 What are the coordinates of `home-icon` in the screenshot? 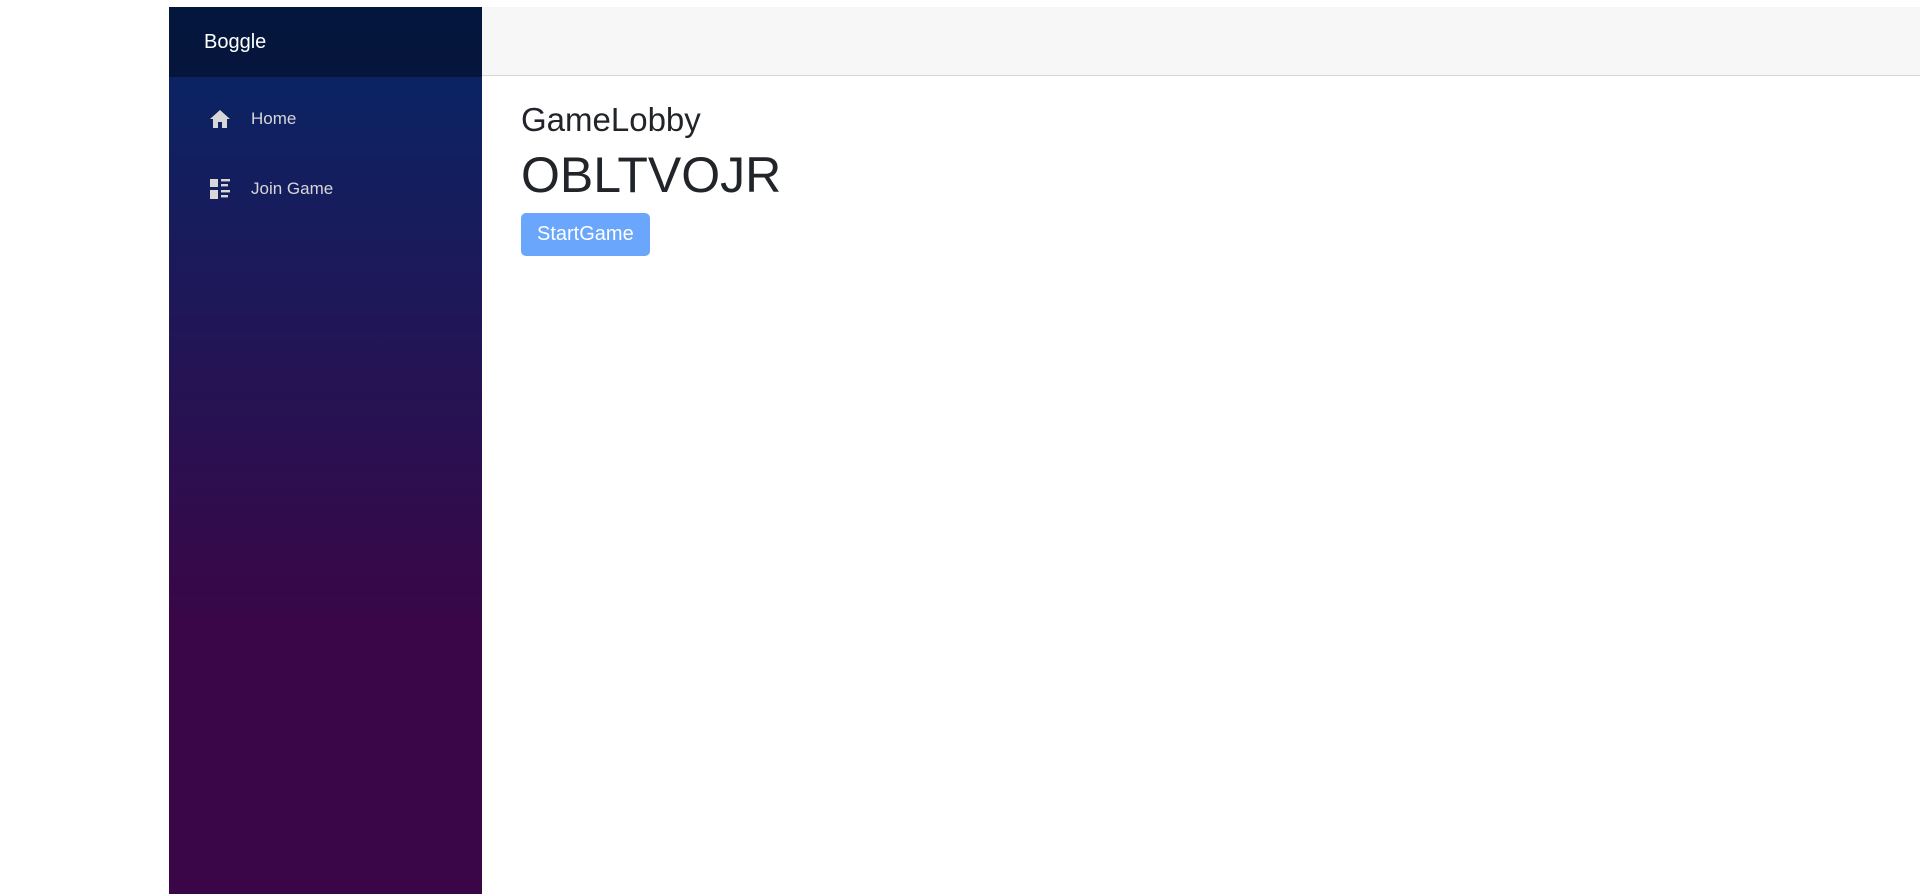 It's located at (220, 119).